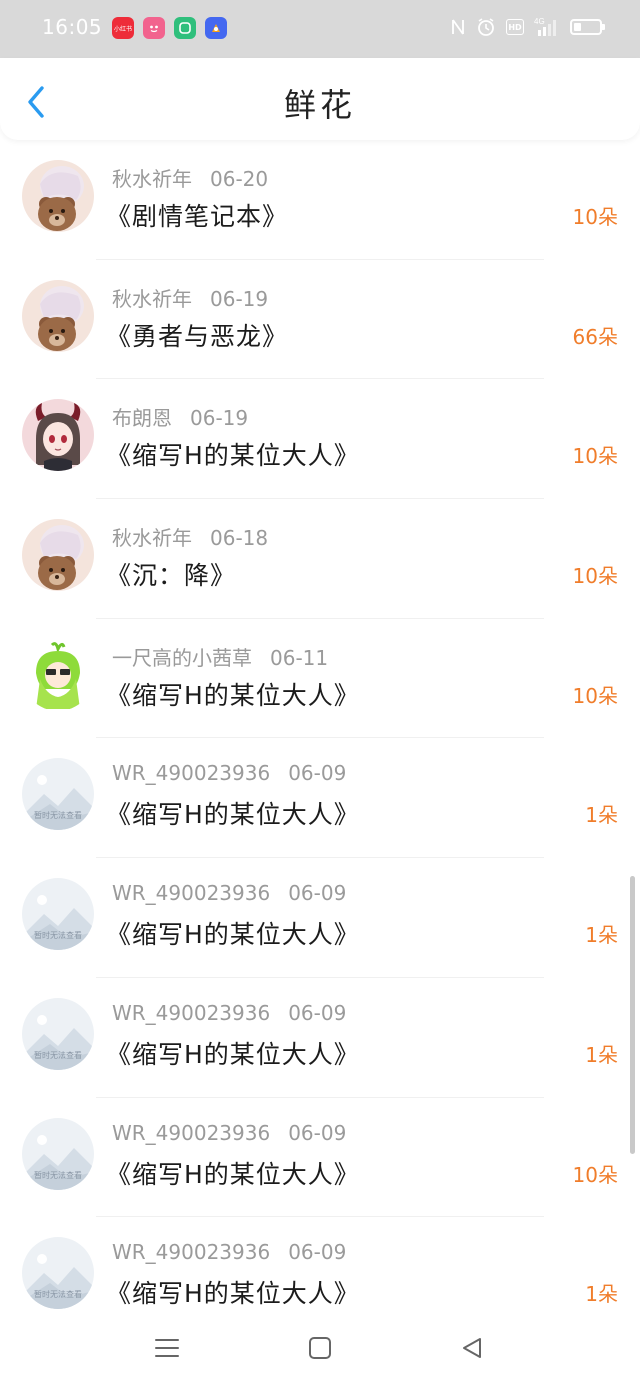 The width and height of the screenshot is (640, 1387). I want to click on list-item: 一尺高的小茜草 06-11 《缩写H的某位大人》 10朵, so click(320, 679).